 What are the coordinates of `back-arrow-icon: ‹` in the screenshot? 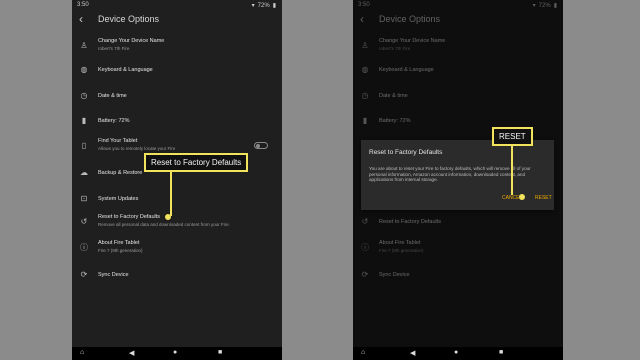 It's located at (81, 19).